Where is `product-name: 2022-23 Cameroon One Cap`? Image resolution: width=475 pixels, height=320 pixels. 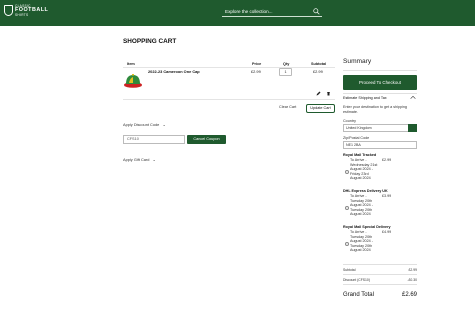 product-name: 2022-23 Cameroon One Cap is located at coordinates (174, 71).